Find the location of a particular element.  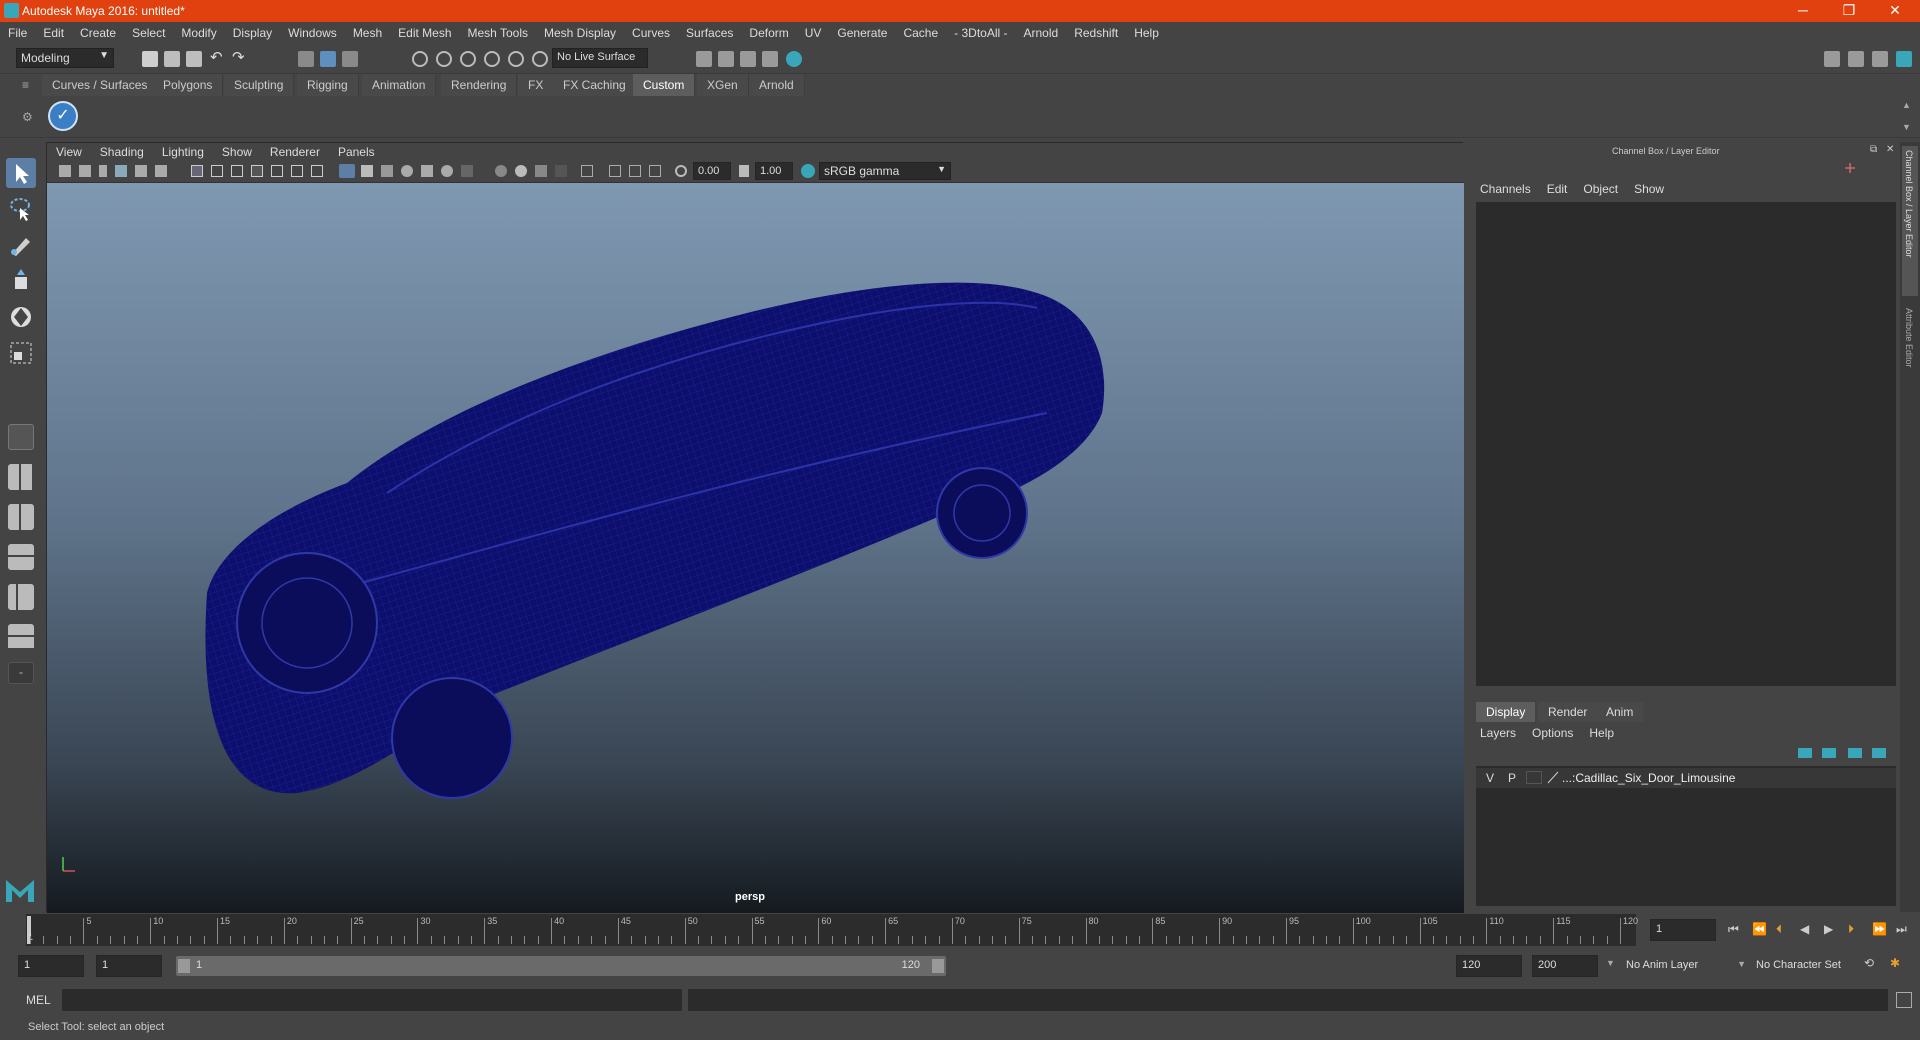

depth-of-field-icon is located at coordinates (561, 171).